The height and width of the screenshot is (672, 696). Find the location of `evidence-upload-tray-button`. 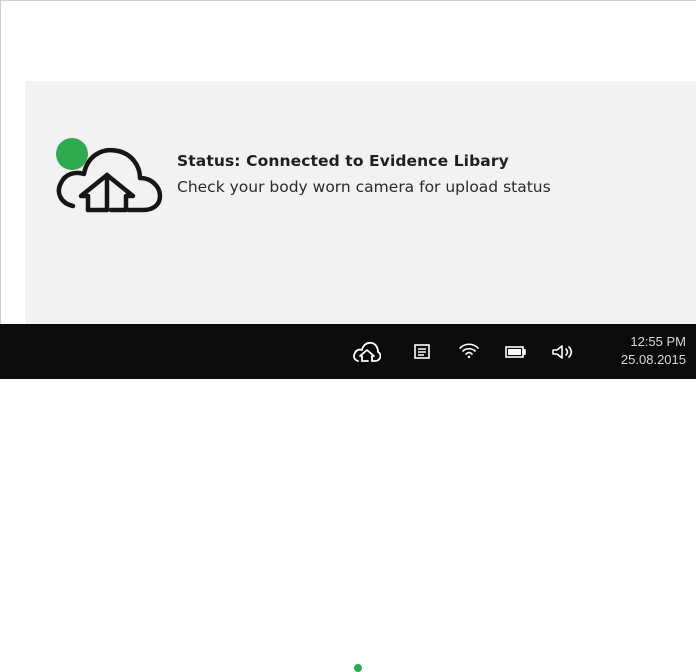

evidence-upload-tray-button is located at coordinates (366, 352).